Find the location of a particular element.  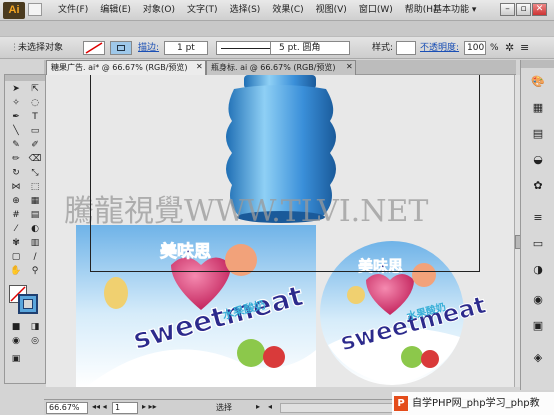

draw-behind-icon: ◎ is located at coordinates (35, 341).